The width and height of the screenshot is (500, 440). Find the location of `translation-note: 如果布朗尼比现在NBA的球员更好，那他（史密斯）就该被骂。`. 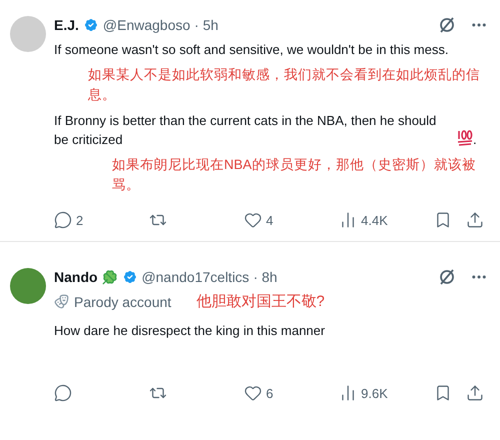

translation-note: 如果布朗尼比现在NBA的球员更好，那他（史密斯）就该被骂。 is located at coordinates (294, 175).